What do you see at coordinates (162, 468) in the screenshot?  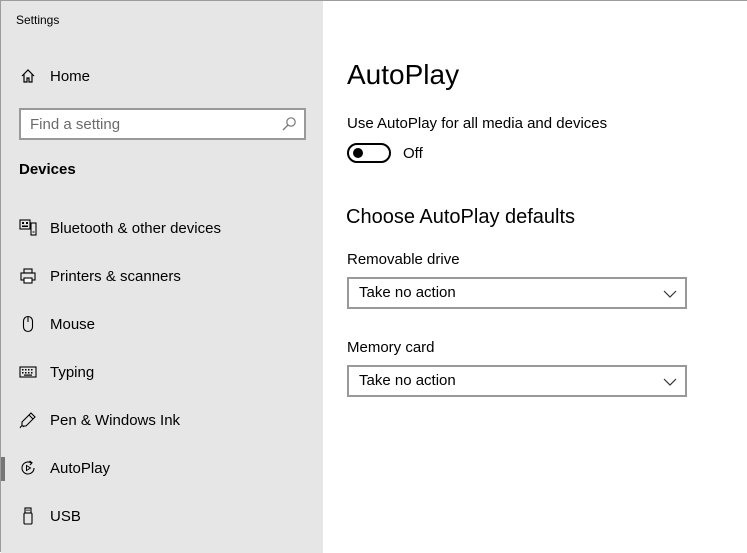 I see `sidebar-item-autoplay: AutoPlay` at bounding box center [162, 468].